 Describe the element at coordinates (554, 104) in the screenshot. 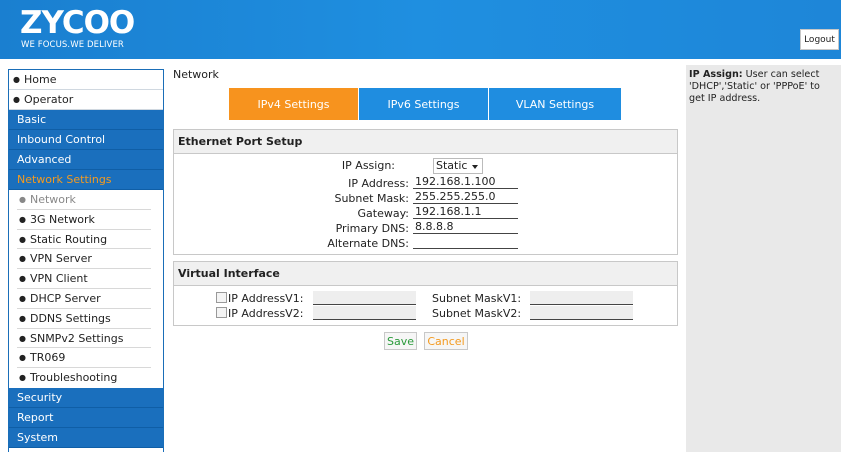

I see `tab-vlan-settings: VLAN Settings` at that location.